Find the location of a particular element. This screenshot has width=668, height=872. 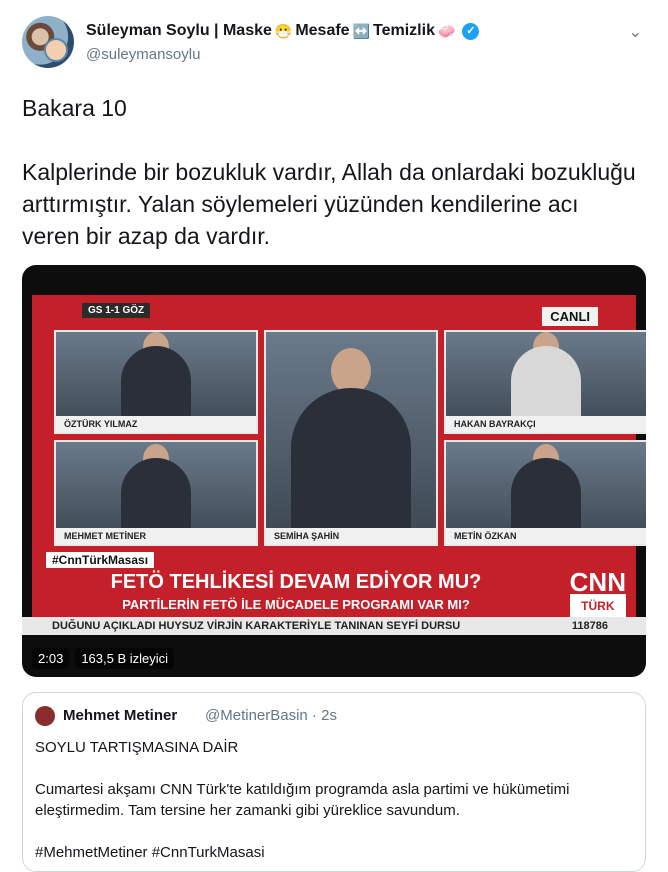

guest-panel: HAKAN BAYRAKÇI is located at coordinates (545, 382).